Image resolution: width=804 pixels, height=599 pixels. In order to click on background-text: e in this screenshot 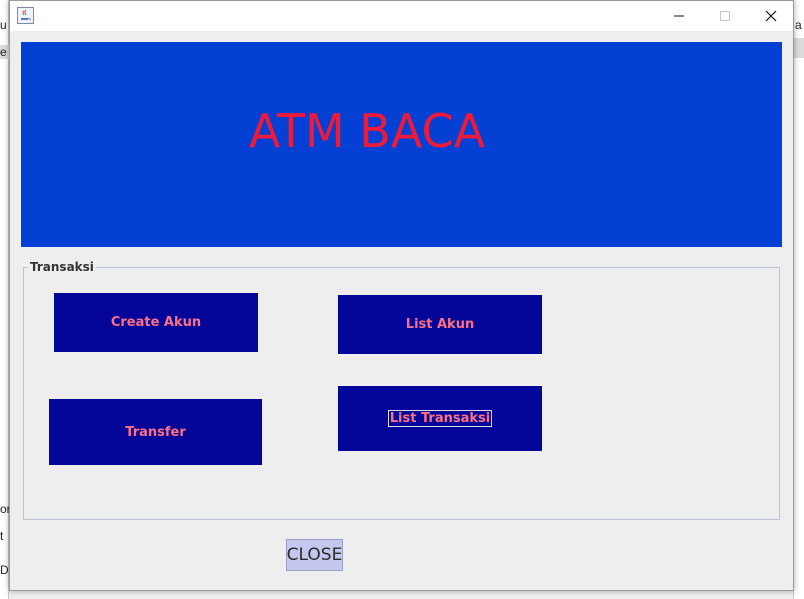, I will do `click(3, 52)`.